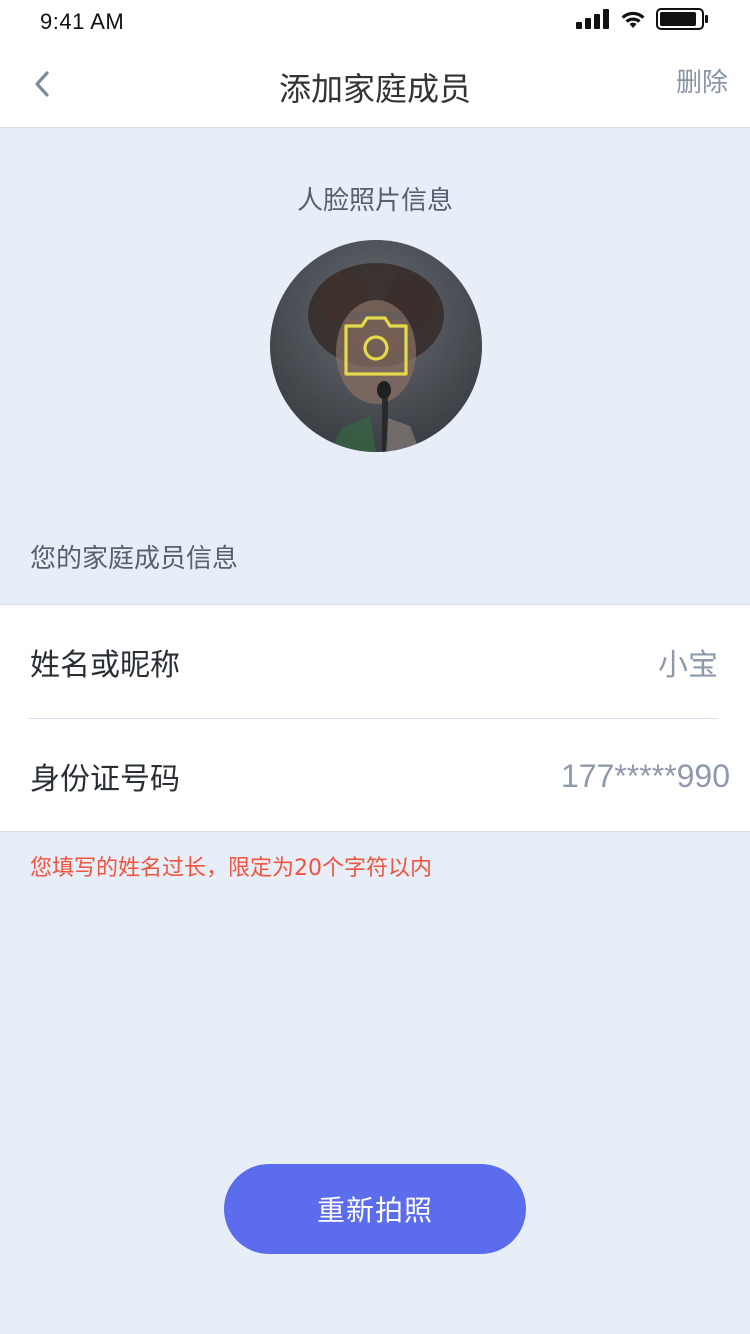 Image resolution: width=750 pixels, height=1334 pixels. What do you see at coordinates (593, 21) in the screenshot?
I see `cellular-signal-icon` at bounding box center [593, 21].